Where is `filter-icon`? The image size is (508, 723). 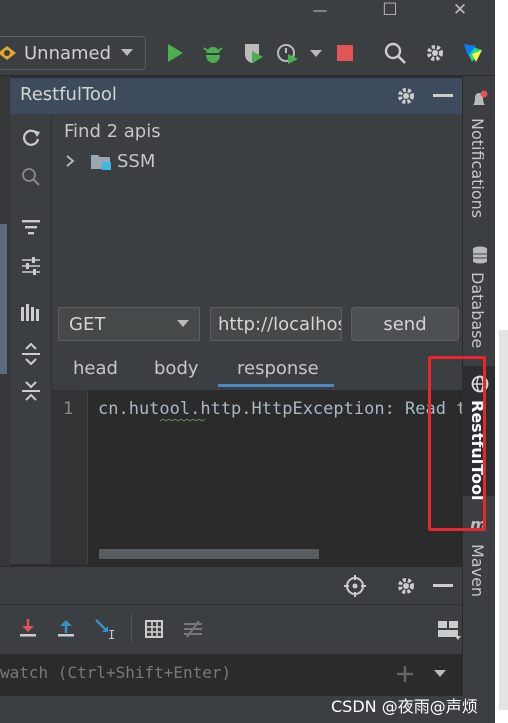 filter-icon is located at coordinates (31, 227).